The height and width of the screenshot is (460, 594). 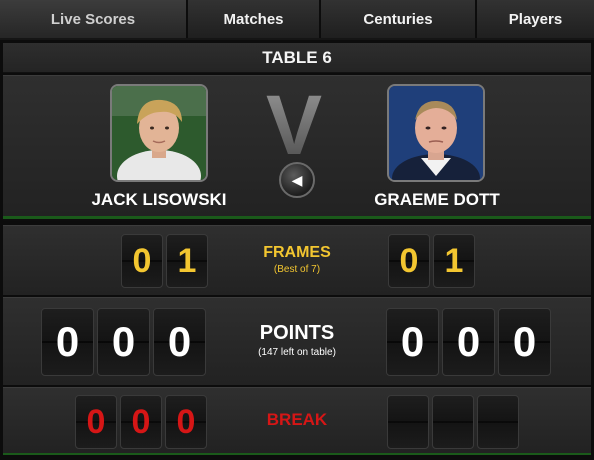 I want to click on versus-letter: V, so click(x=294, y=122).